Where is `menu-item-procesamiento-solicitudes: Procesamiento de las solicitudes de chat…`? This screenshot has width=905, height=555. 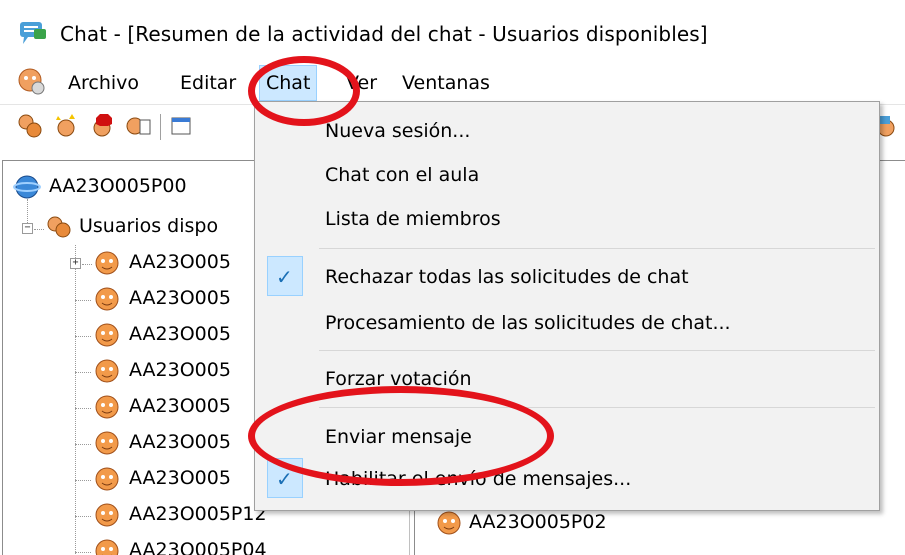 menu-item-procesamiento-solicitudes: Procesamiento de las solicitudes de chat… is located at coordinates (528, 323).